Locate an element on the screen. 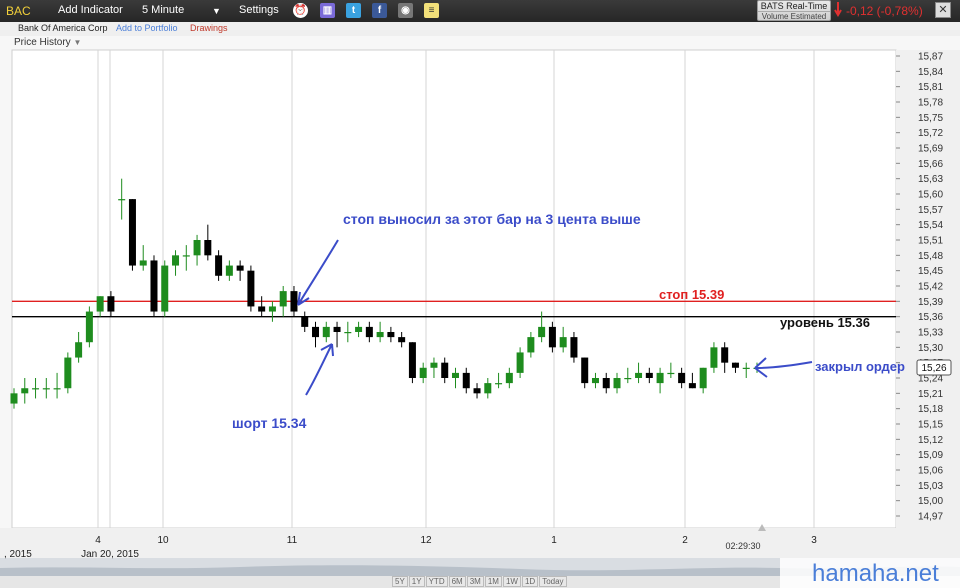  x-tick-label: 10 is located at coordinates (163, 540).